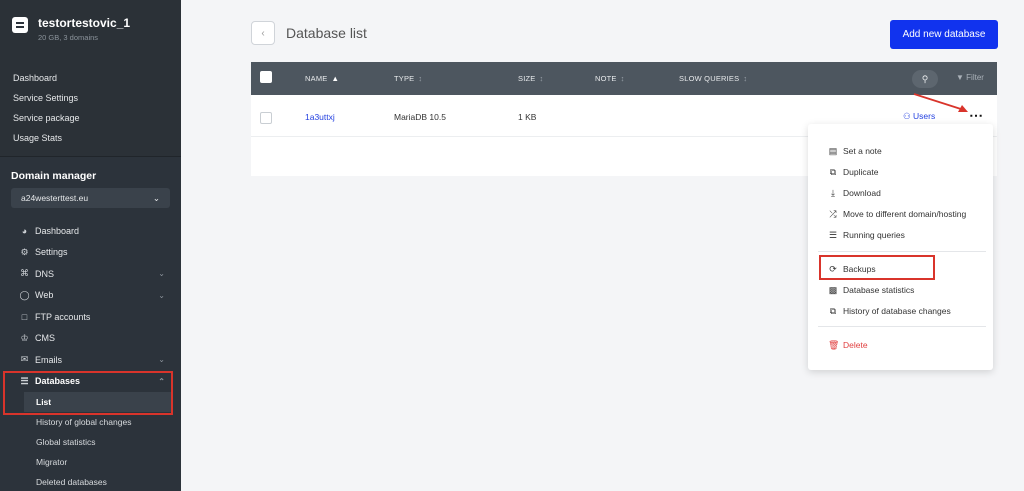  I want to click on sidebar-subitem-history: History of global changes, so click(90, 422).